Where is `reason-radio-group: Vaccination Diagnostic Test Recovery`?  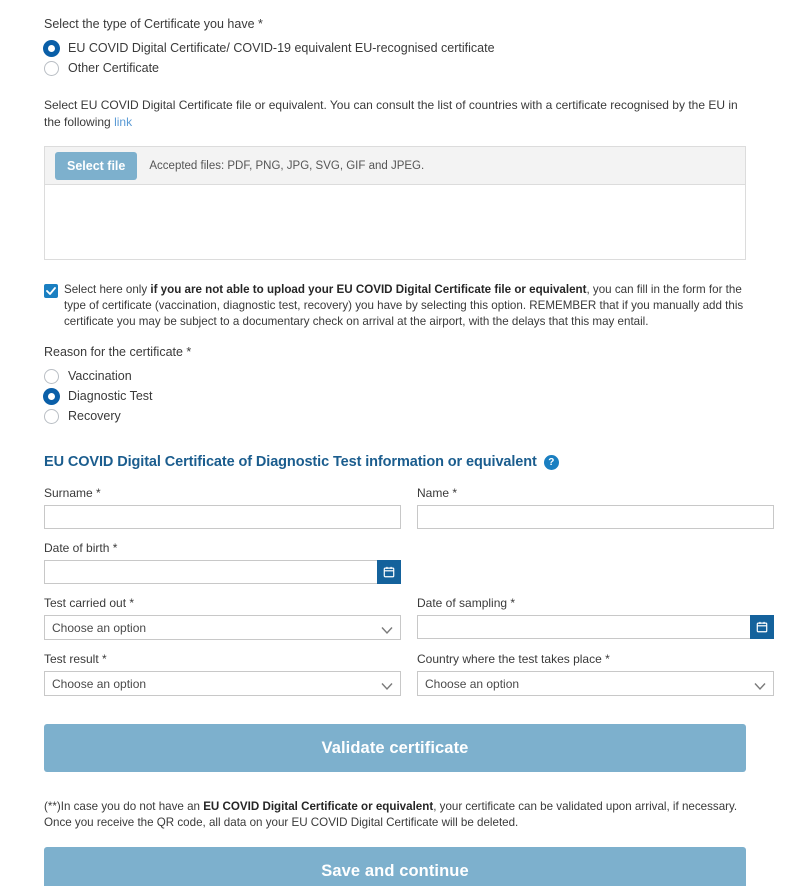
reason-radio-group: Vaccination Diagnostic Test Recovery is located at coordinates (395, 396).